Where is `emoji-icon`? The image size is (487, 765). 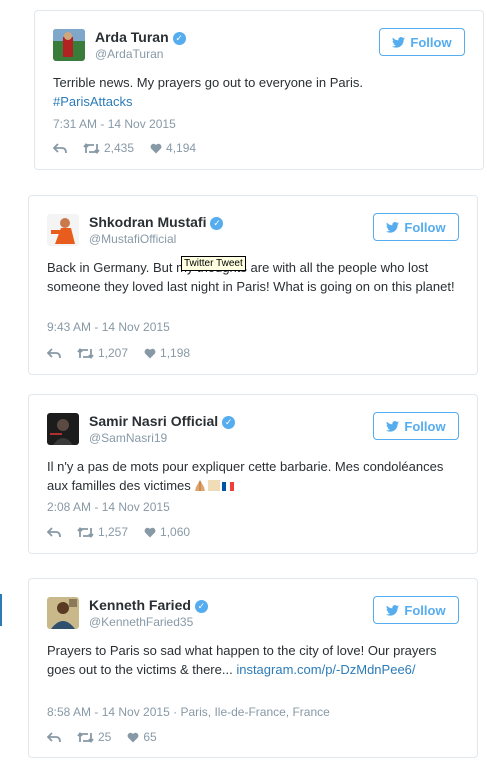
emoji-icon is located at coordinates (214, 485).